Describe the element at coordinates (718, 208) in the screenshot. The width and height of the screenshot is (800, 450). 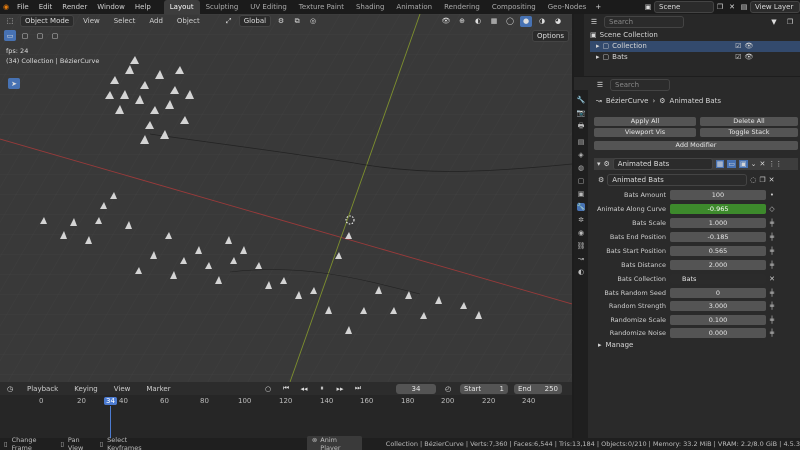
I see `field-value: -0.965` at that location.